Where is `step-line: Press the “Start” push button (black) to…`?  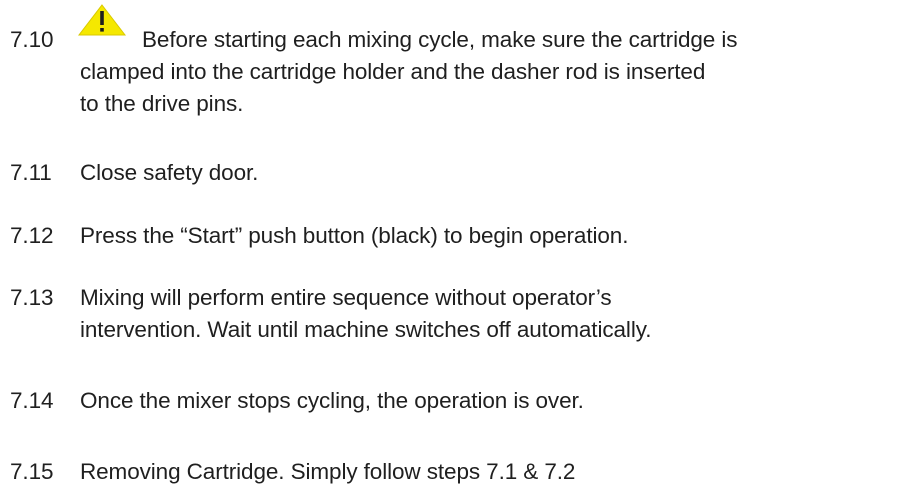 step-line: Press the “Start” push button (black) to… is located at coordinates (354, 235).